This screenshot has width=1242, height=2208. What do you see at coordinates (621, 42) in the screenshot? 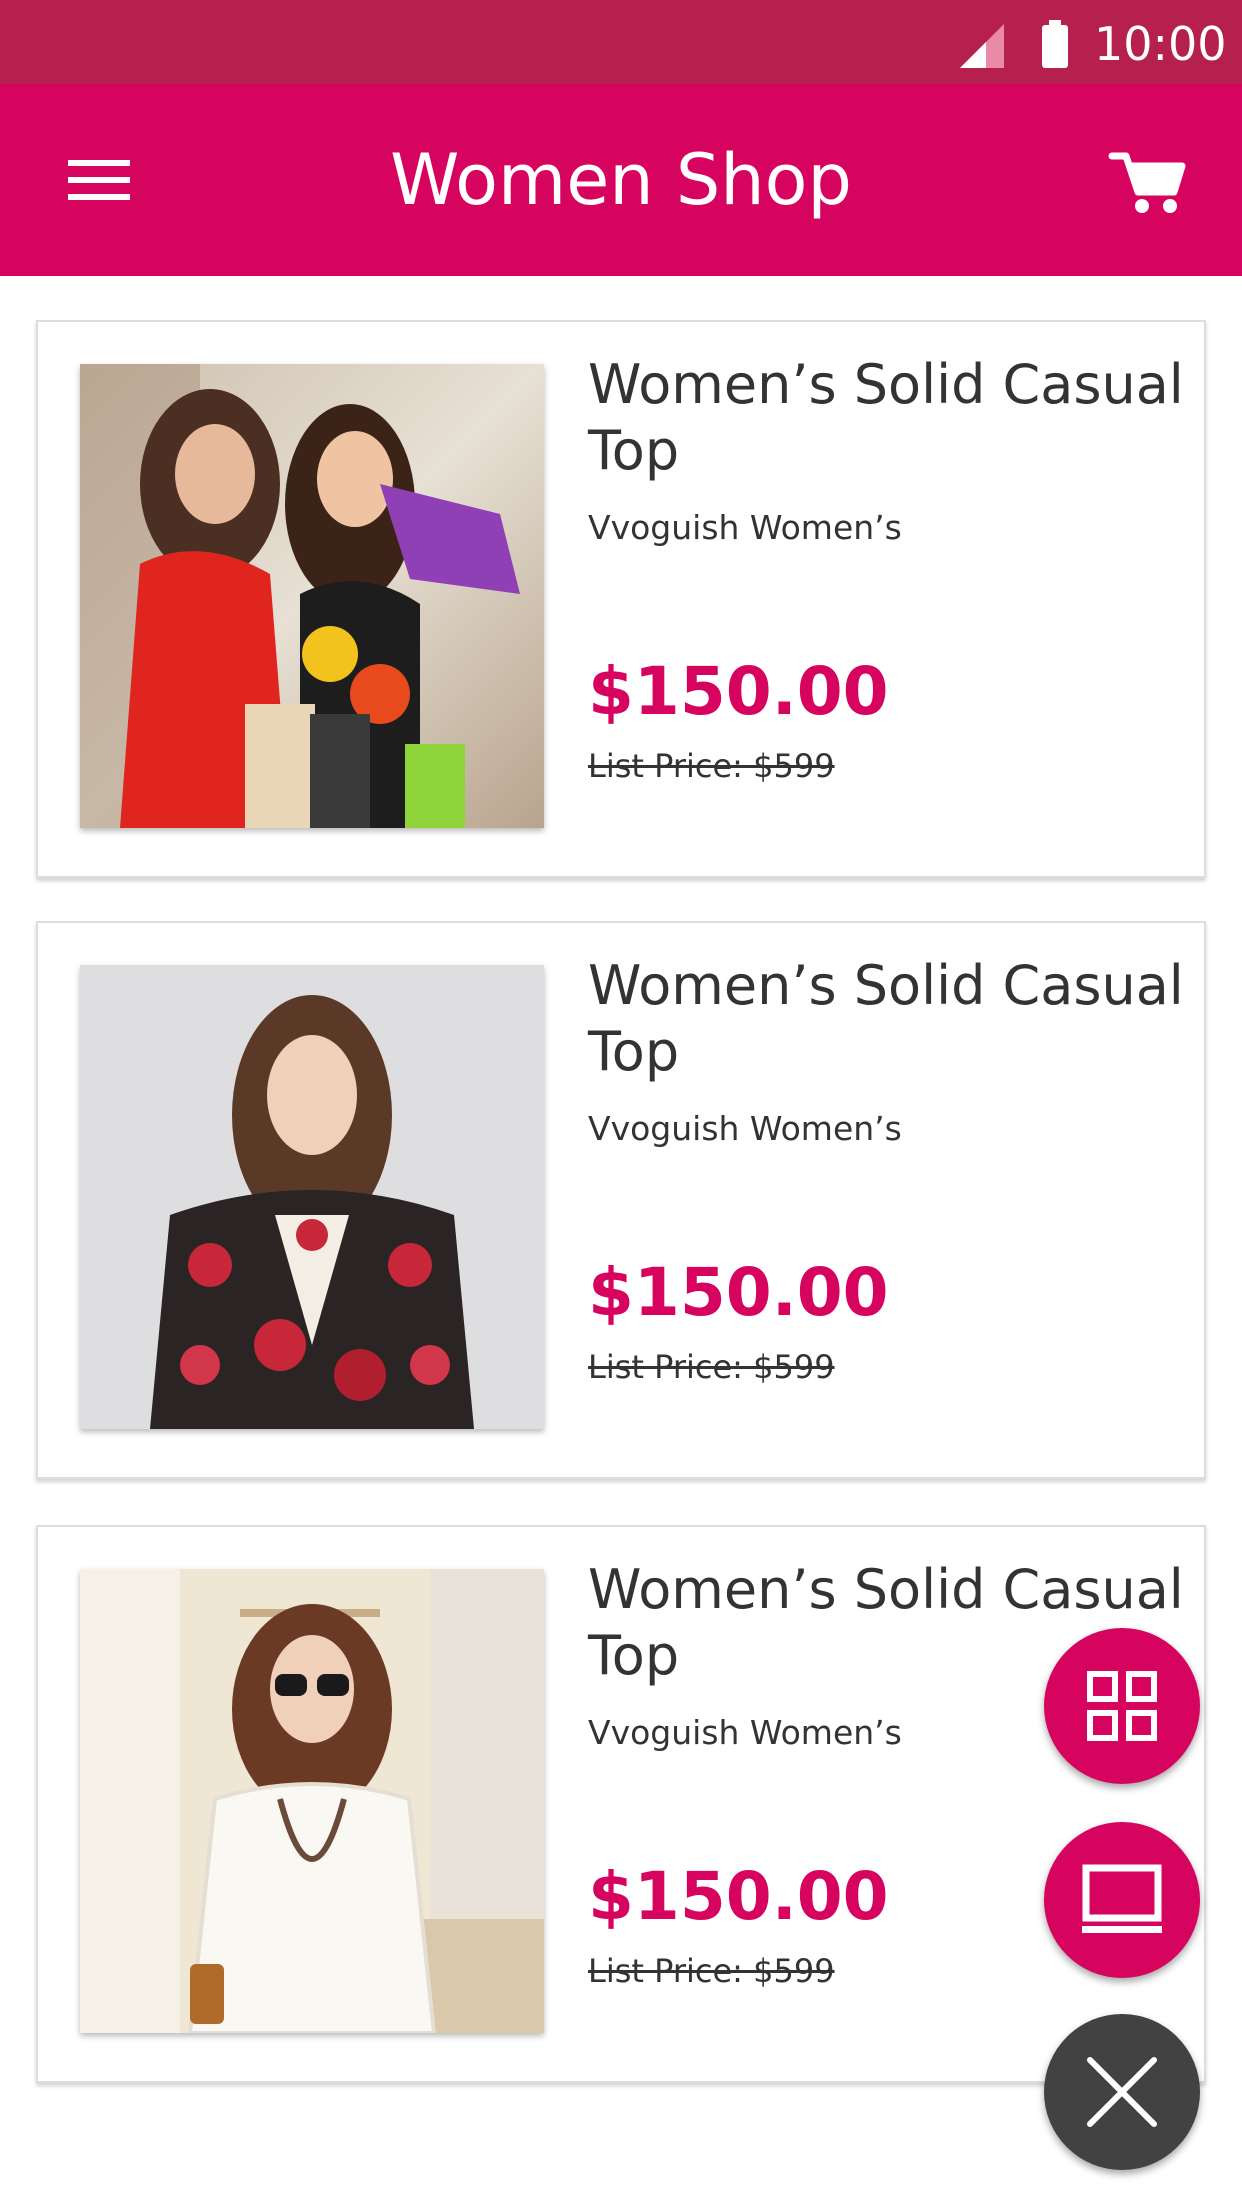
I see `status-bar: 10:00` at bounding box center [621, 42].